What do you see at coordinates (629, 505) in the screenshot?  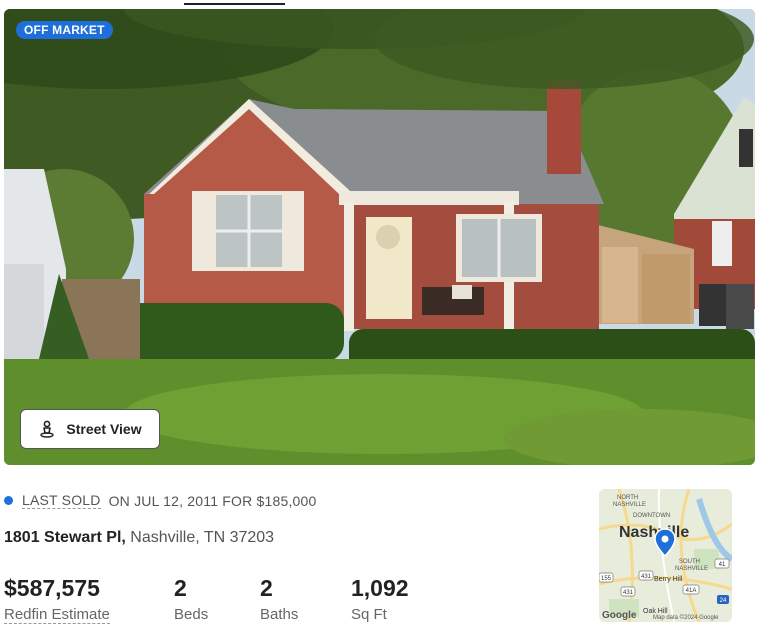 I see `map-label-north-nashville: NASHVILLE` at bounding box center [629, 505].